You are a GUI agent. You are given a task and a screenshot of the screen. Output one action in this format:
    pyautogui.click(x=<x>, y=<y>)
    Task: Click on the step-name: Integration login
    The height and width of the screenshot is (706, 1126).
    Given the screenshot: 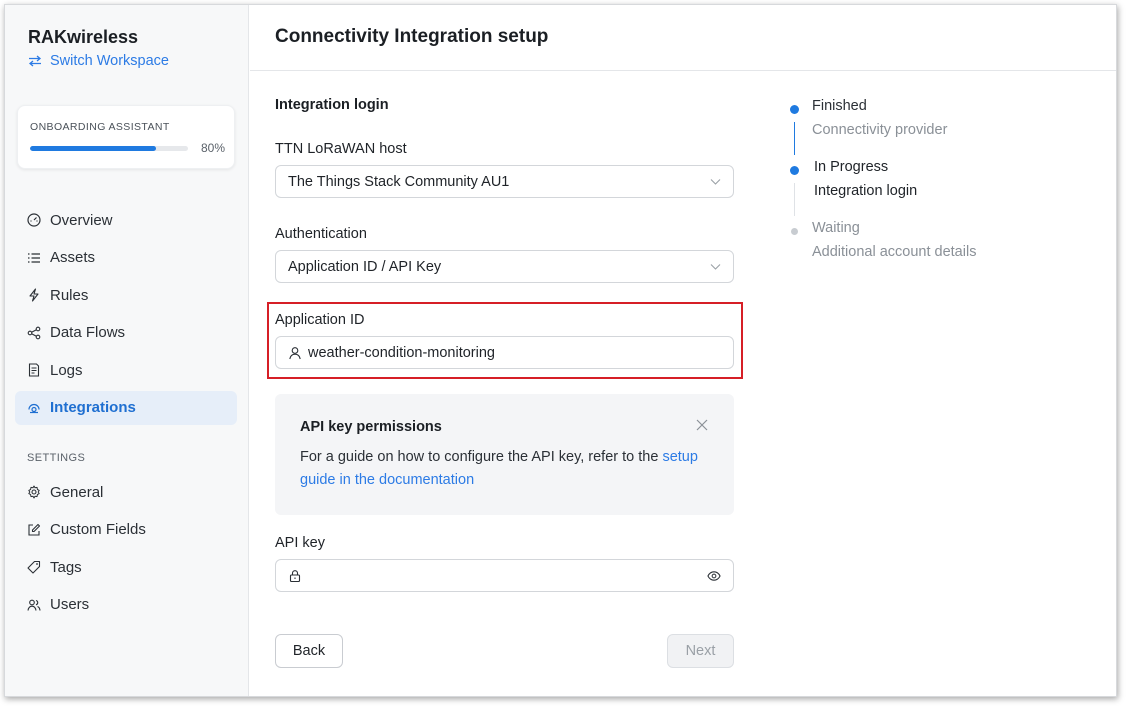 What is the action you would take?
    pyautogui.click(x=866, y=191)
    